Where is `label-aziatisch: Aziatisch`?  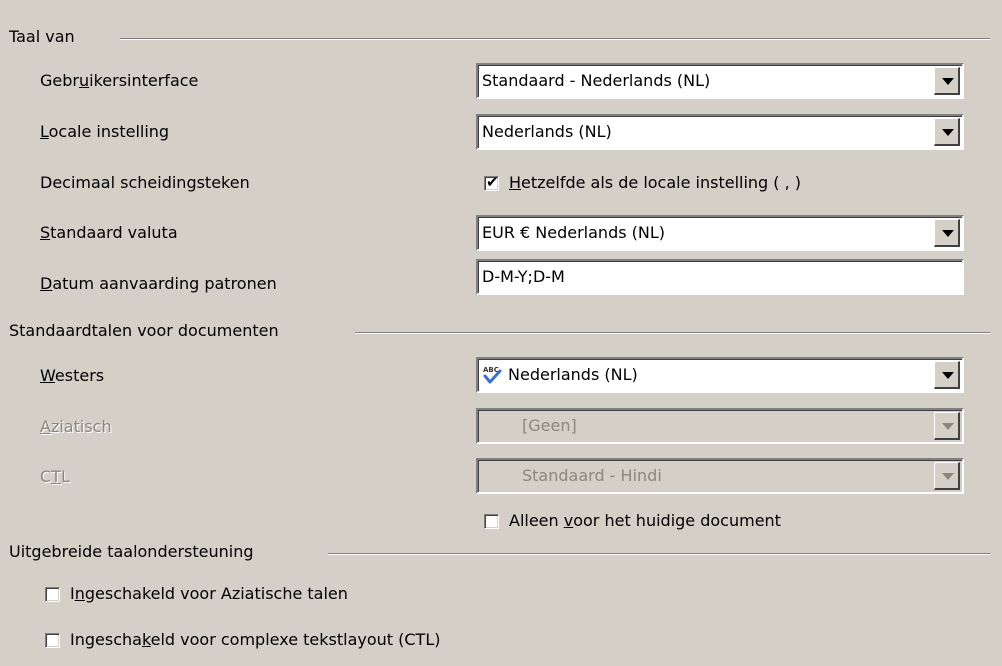 label-aziatisch: Aziatisch is located at coordinates (76, 426).